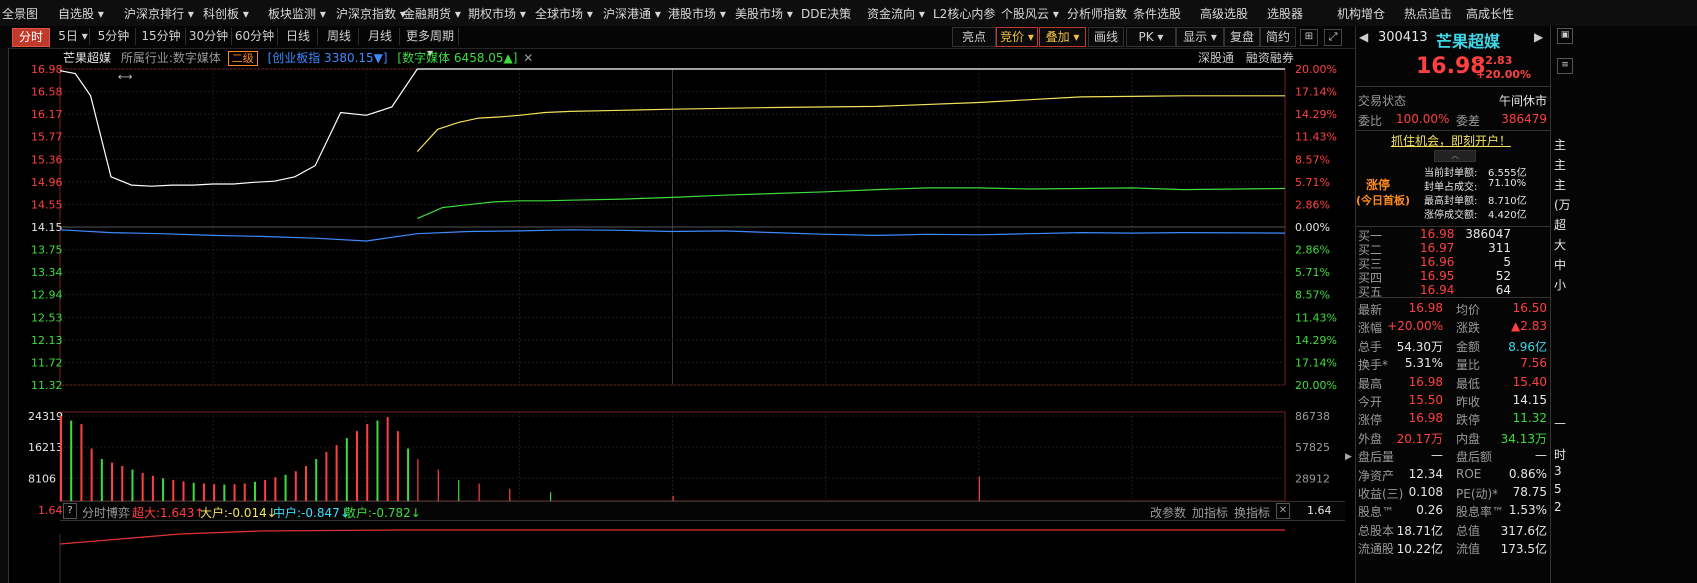 The height and width of the screenshot is (583, 1697). What do you see at coordinates (1361, 13) in the screenshot?
I see `menu-item: 机构增仓` at bounding box center [1361, 13].